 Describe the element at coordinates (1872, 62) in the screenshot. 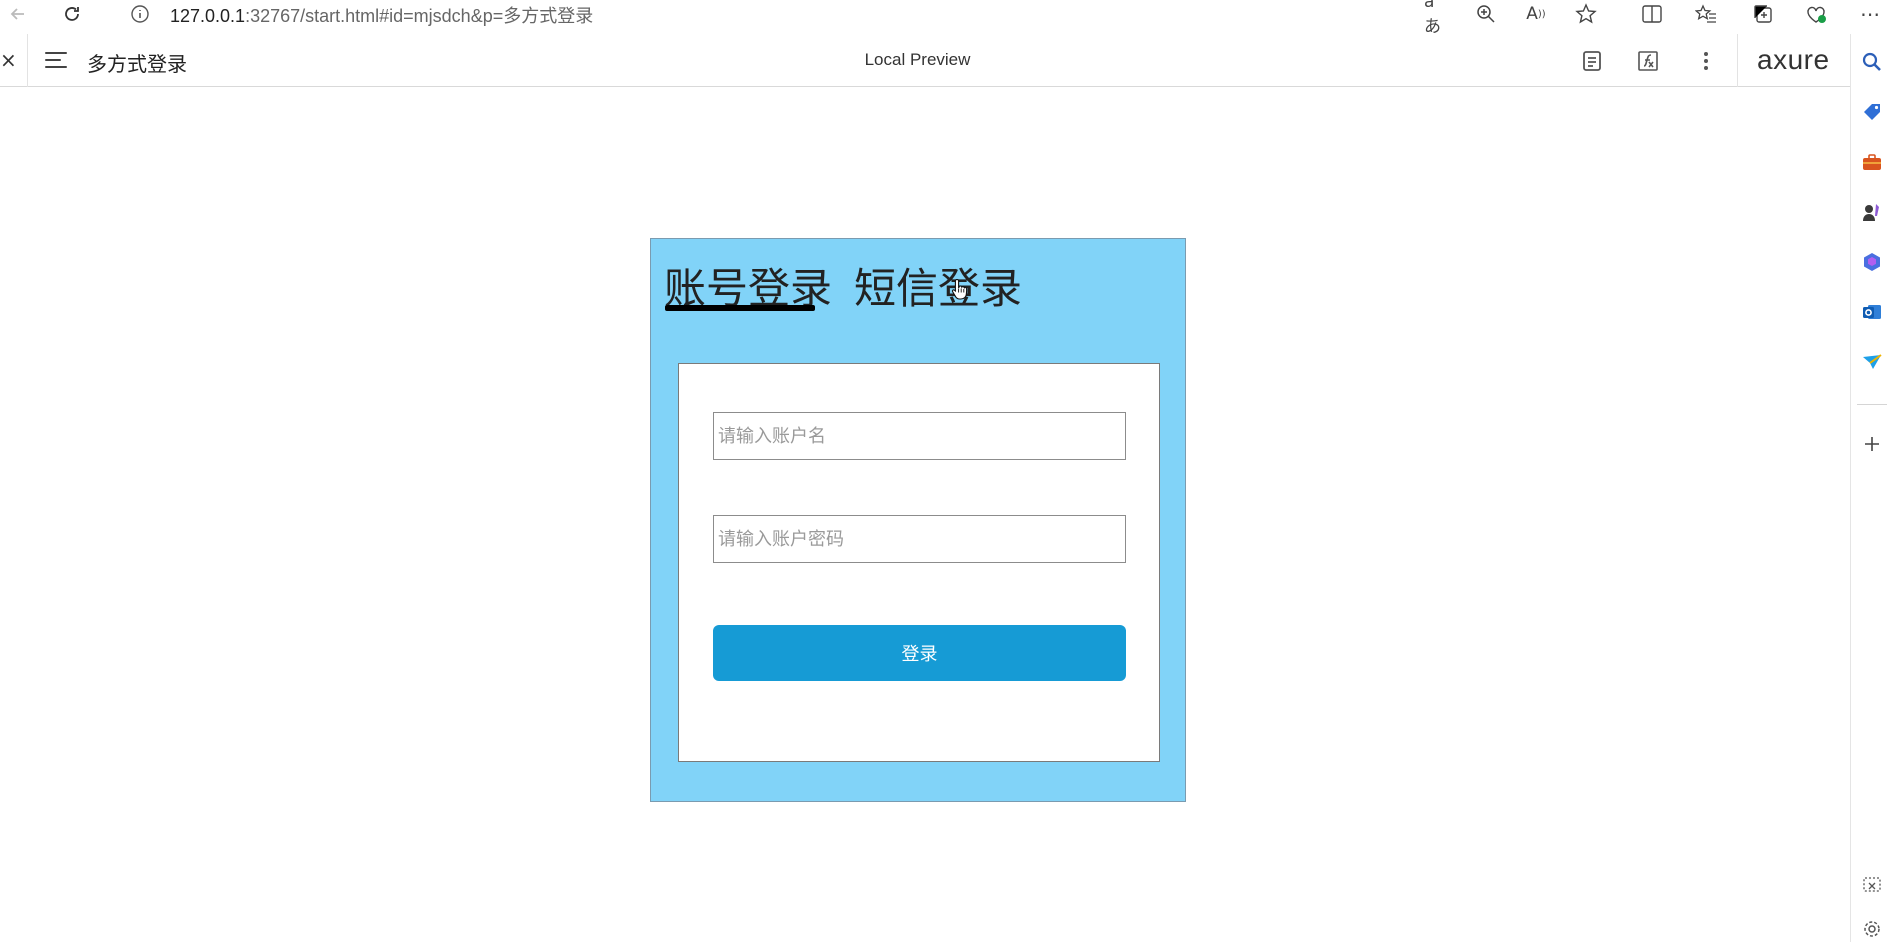

I see `search-icon` at that location.